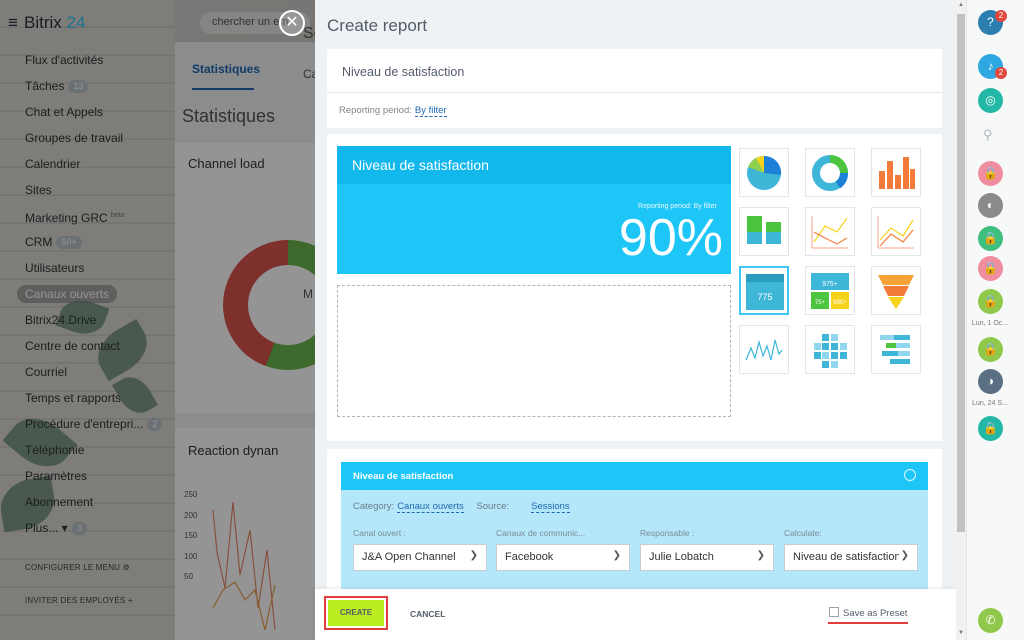 Image resolution: width=1024 pixels, height=640 pixels. Describe the element at coordinates (834, 612) in the screenshot. I see `save-preset-checkbox` at that location.